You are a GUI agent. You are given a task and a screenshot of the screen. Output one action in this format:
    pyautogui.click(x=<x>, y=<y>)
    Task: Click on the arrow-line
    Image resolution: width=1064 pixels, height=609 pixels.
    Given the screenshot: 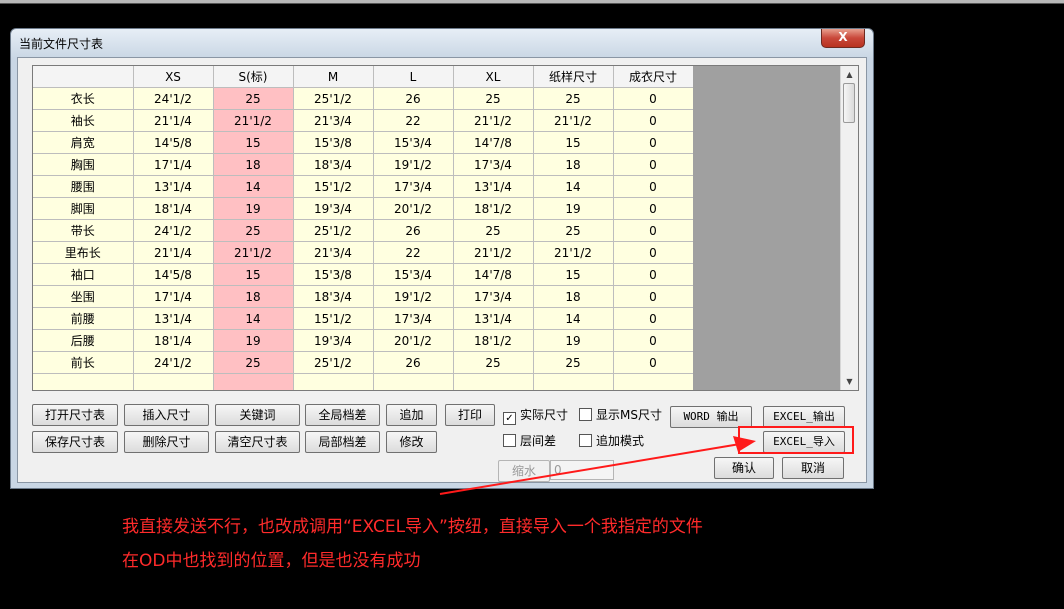 What is the action you would take?
    pyautogui.click(x=590, y=469)
    